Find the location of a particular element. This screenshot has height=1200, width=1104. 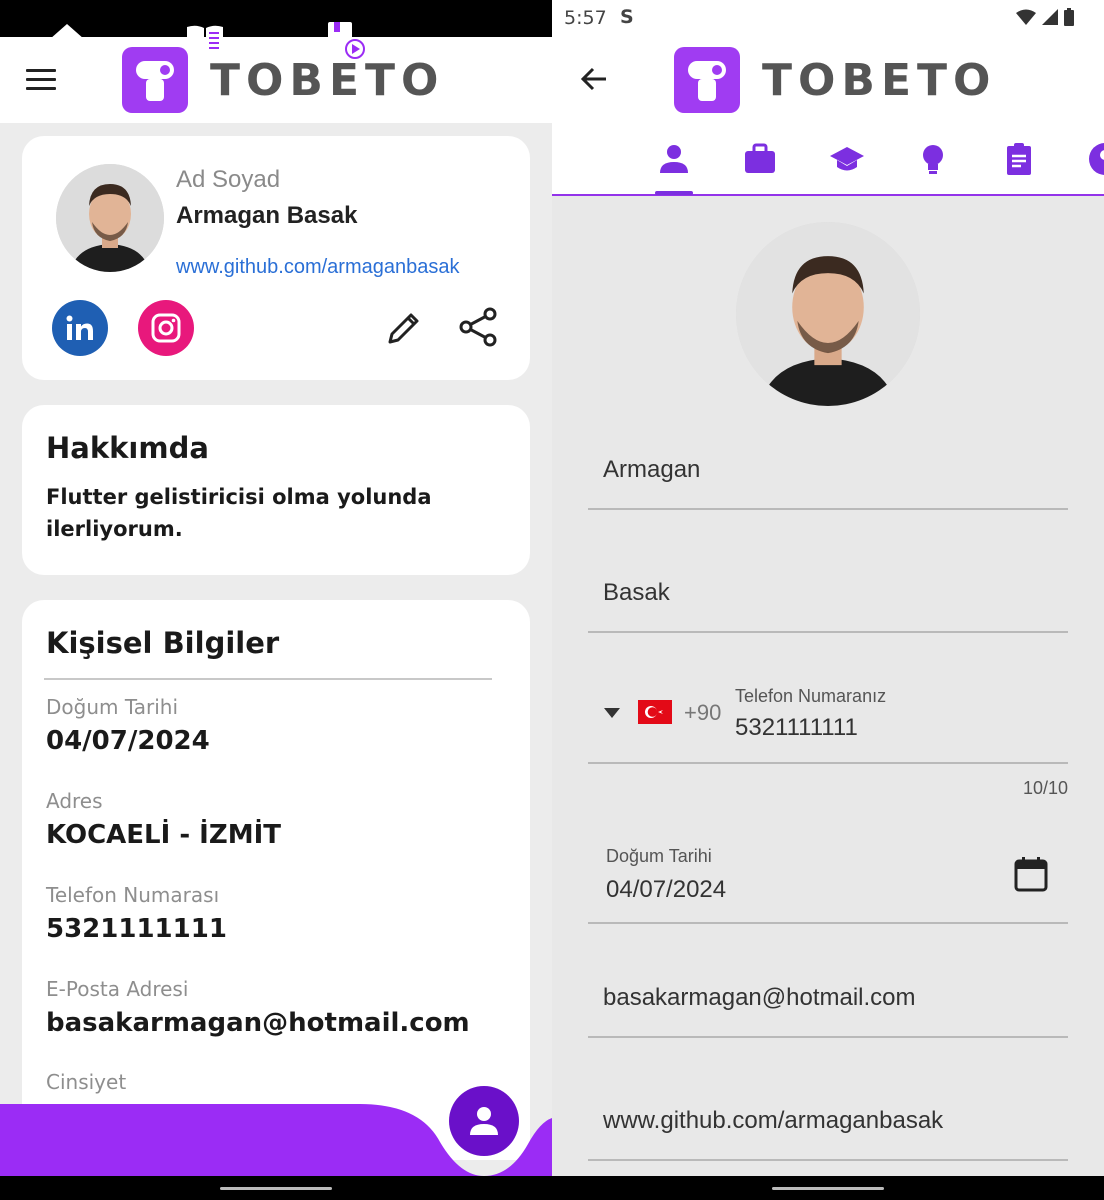

email-label: E-Posta Adresi is located at coordinates (117, 989).